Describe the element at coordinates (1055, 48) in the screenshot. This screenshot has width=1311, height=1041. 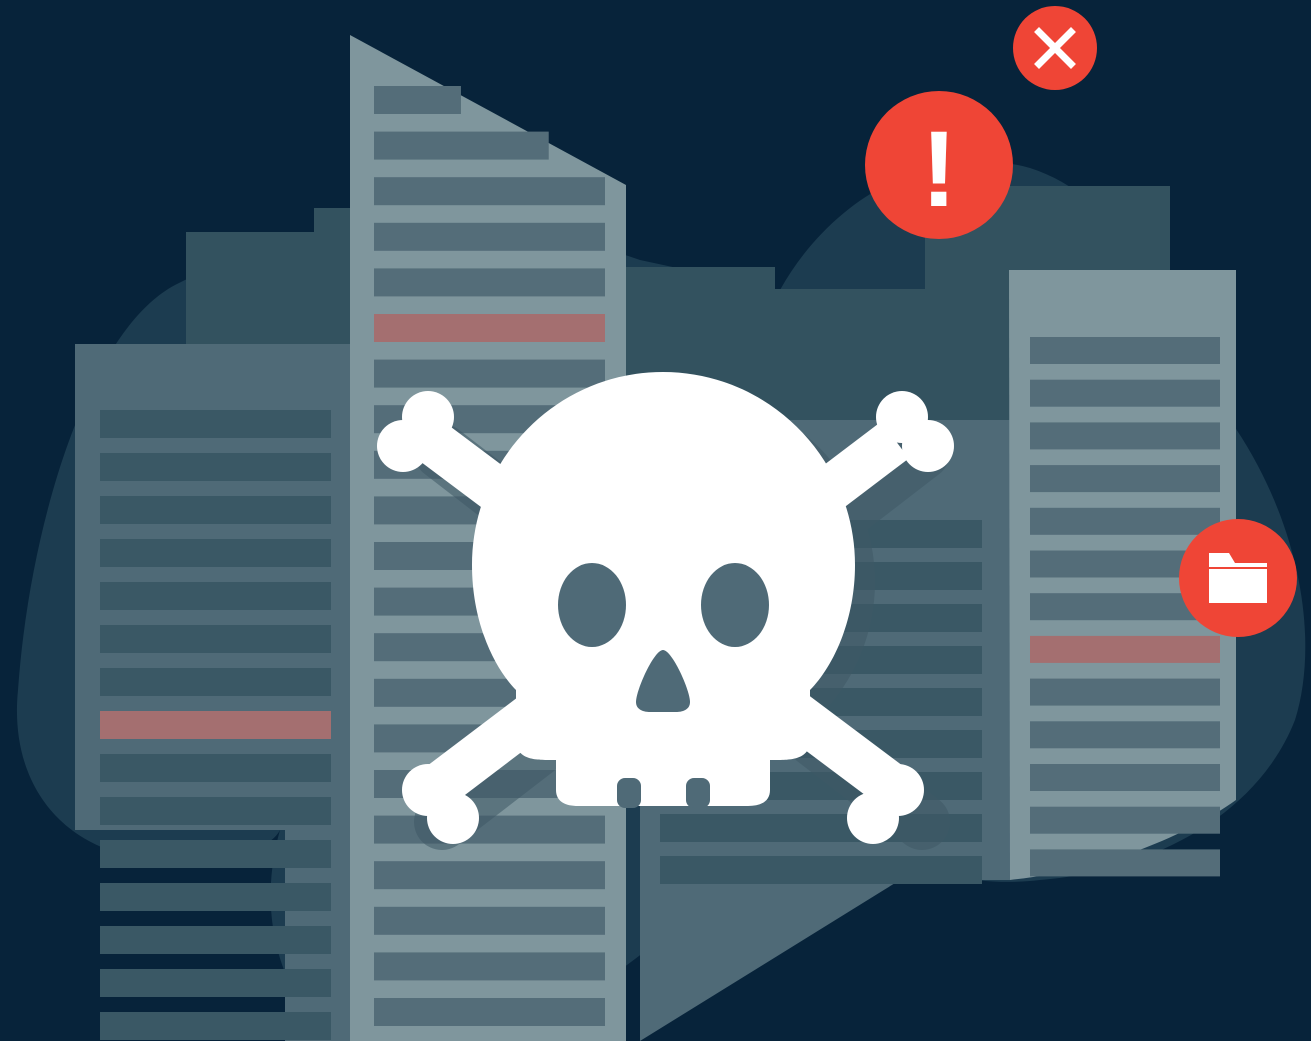
I see `close-badge` at that location.